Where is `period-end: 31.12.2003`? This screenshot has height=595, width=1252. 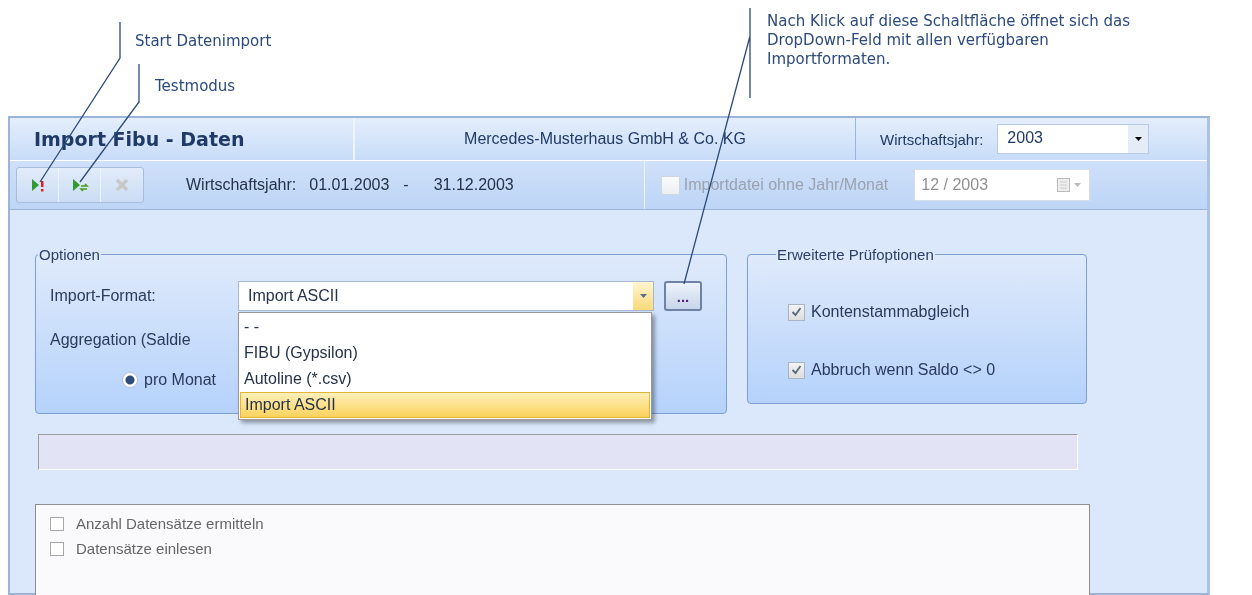 period-end: 31.12.2003 is located at coordinates (473, 185).